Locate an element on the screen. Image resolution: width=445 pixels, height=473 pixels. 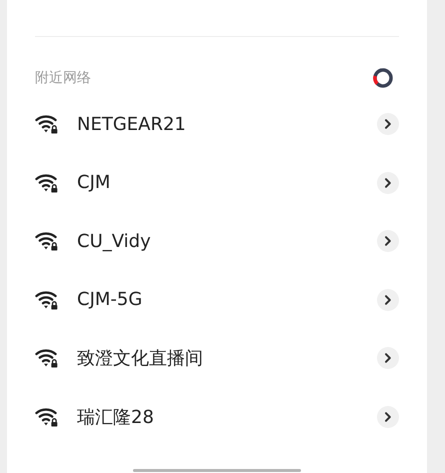
network-item: CJM is located at coordinates (217, 183).